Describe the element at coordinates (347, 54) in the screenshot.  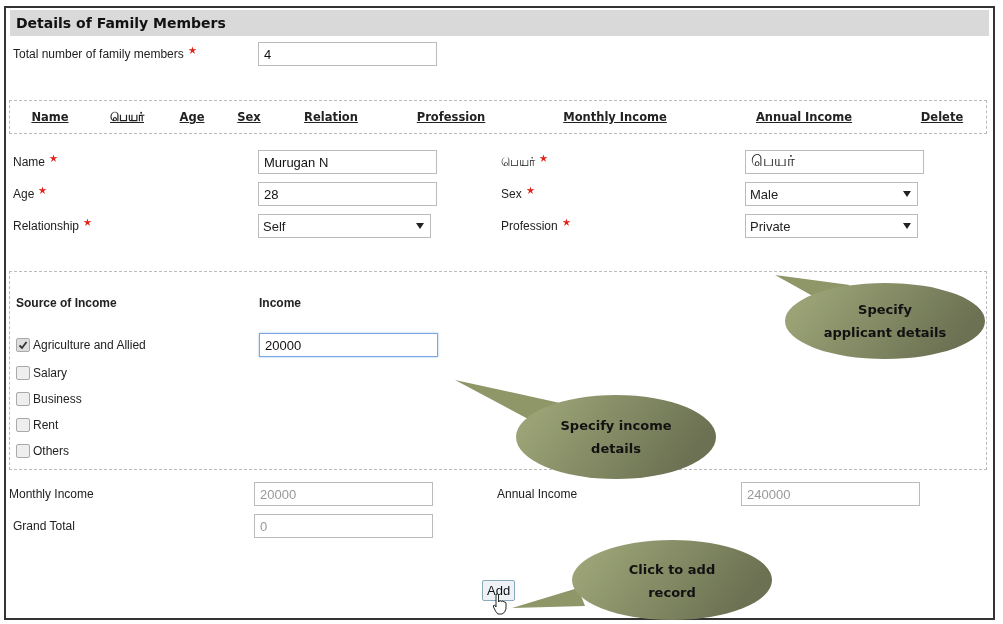
I see `input-field: 4` at that location.